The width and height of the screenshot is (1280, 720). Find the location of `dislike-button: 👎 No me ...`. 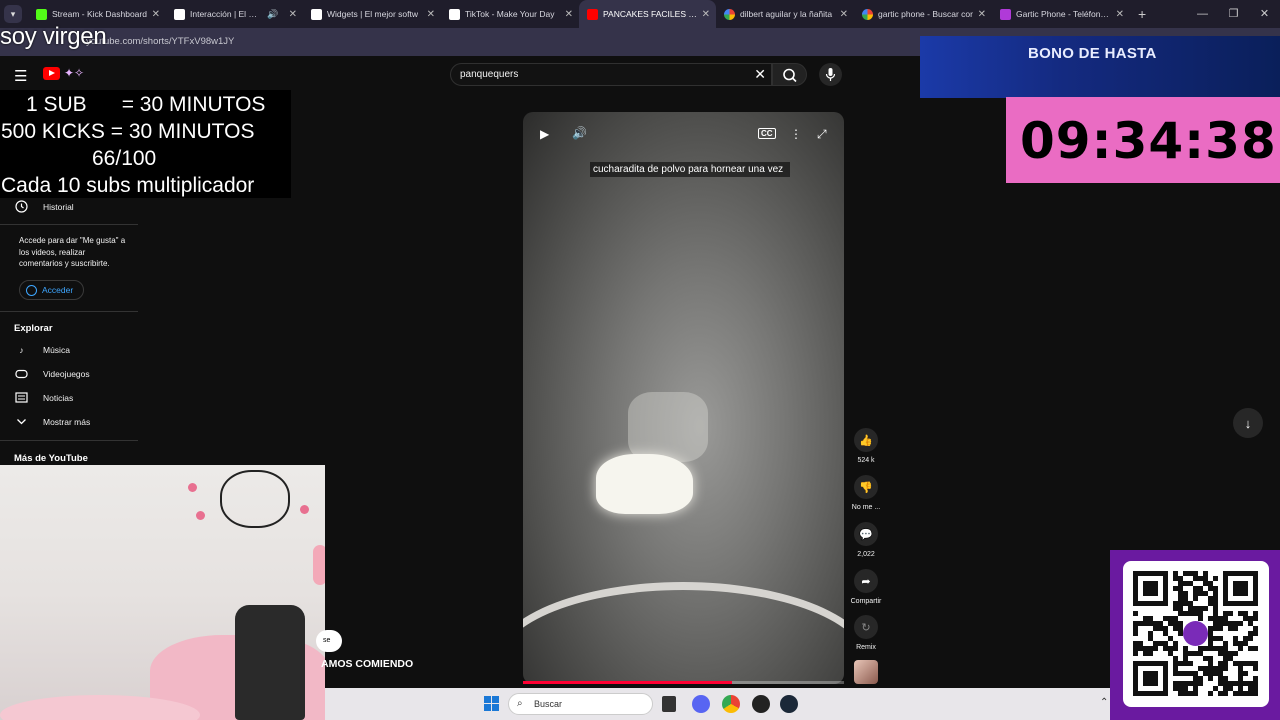

dislike-button: 👎 No me ... is located at coordinates (866, 493).